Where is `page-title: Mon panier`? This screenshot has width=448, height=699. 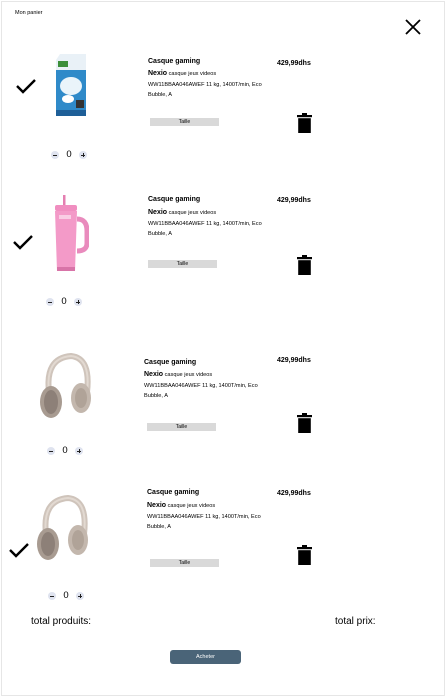
page-title: Mon panier is located at coordinates (29, 13).